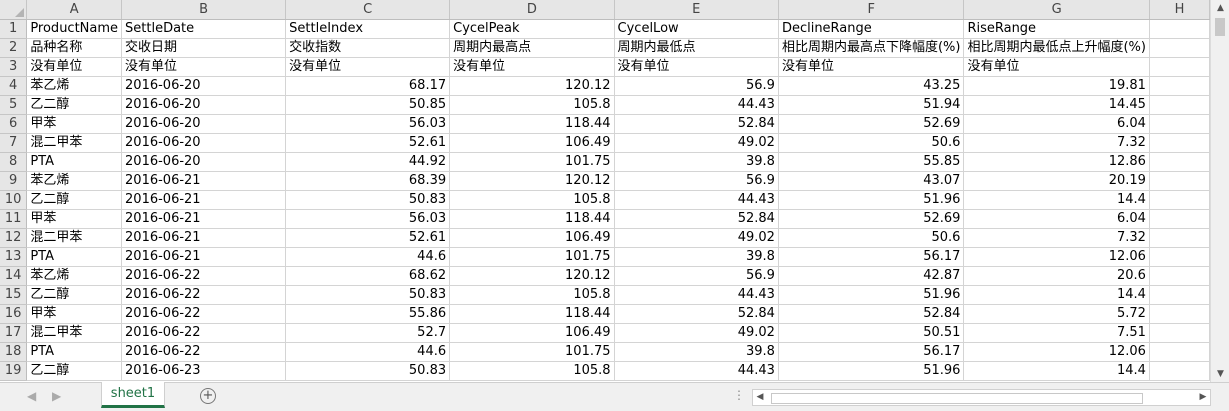 This screenshot has height=411, width=1229. What do you see at coordinates (368, 333) in the screenshot?
I see `cell: 52.7` at bounding box center [368, 333].